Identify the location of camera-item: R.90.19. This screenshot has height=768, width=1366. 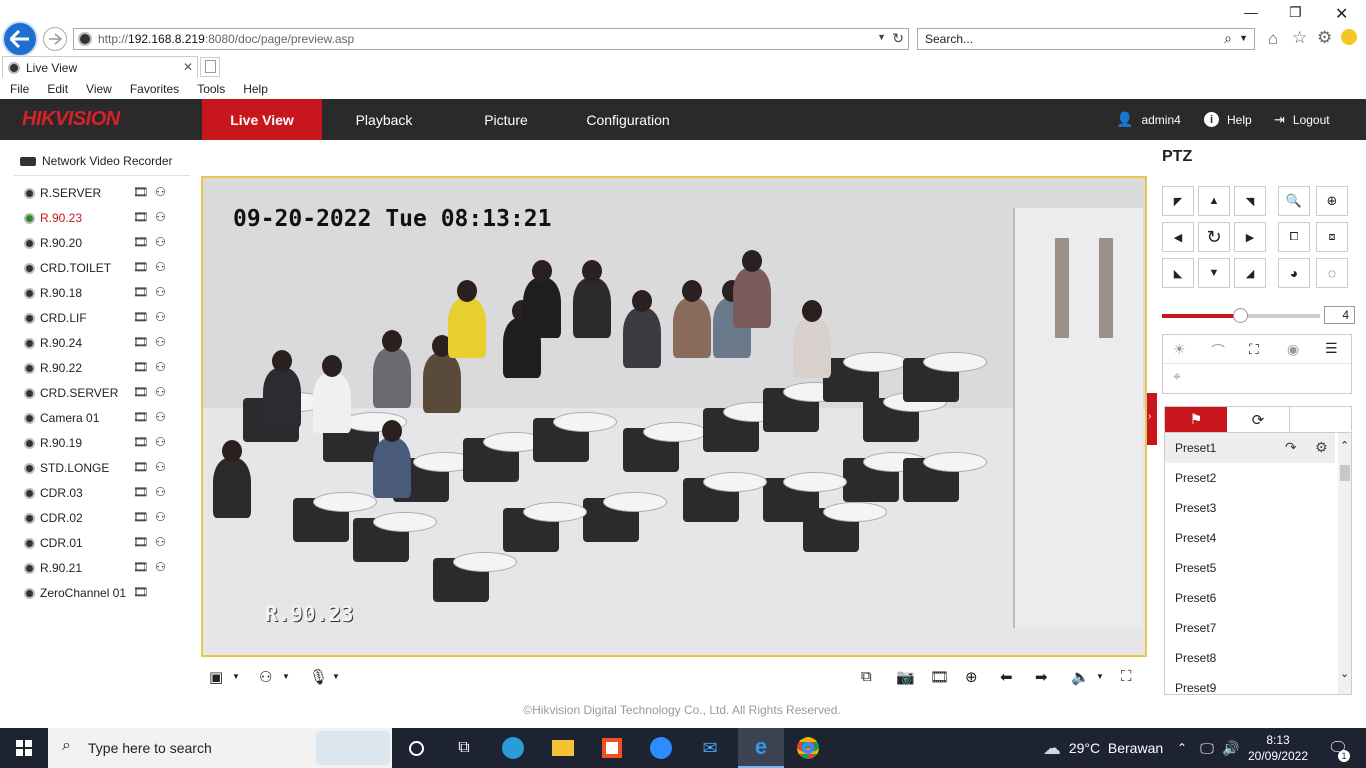
(53, 443).